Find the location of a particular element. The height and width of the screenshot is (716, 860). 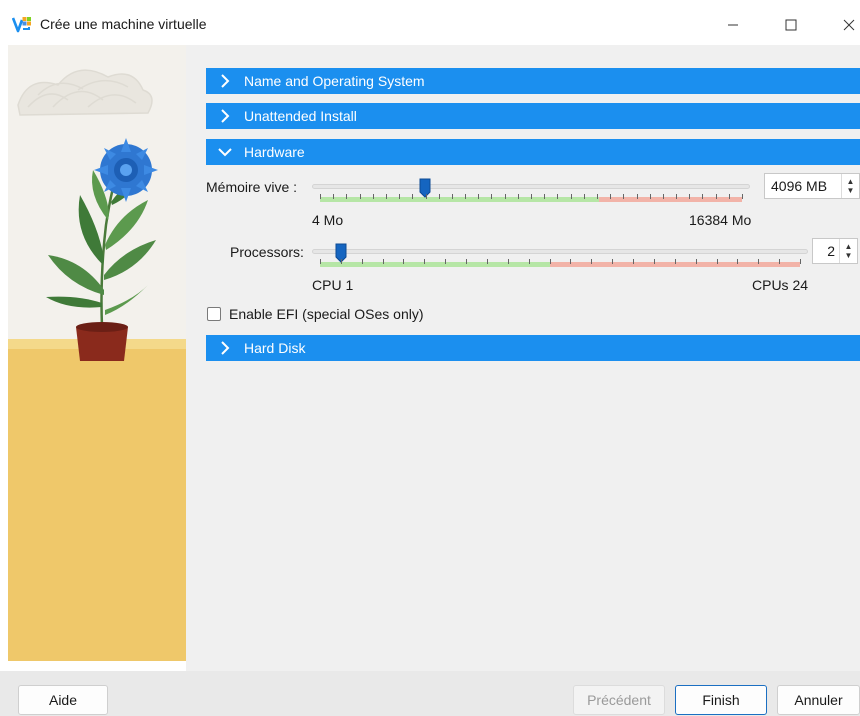

memory-spinbox: 4096 MB ▲ ▼ is located at coordinates (812, 186).